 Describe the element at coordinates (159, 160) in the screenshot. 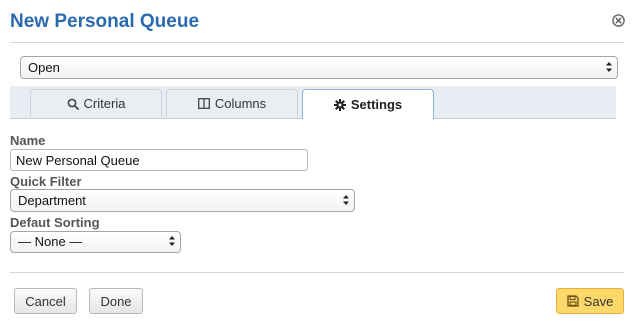

I see `name-field` at that location.